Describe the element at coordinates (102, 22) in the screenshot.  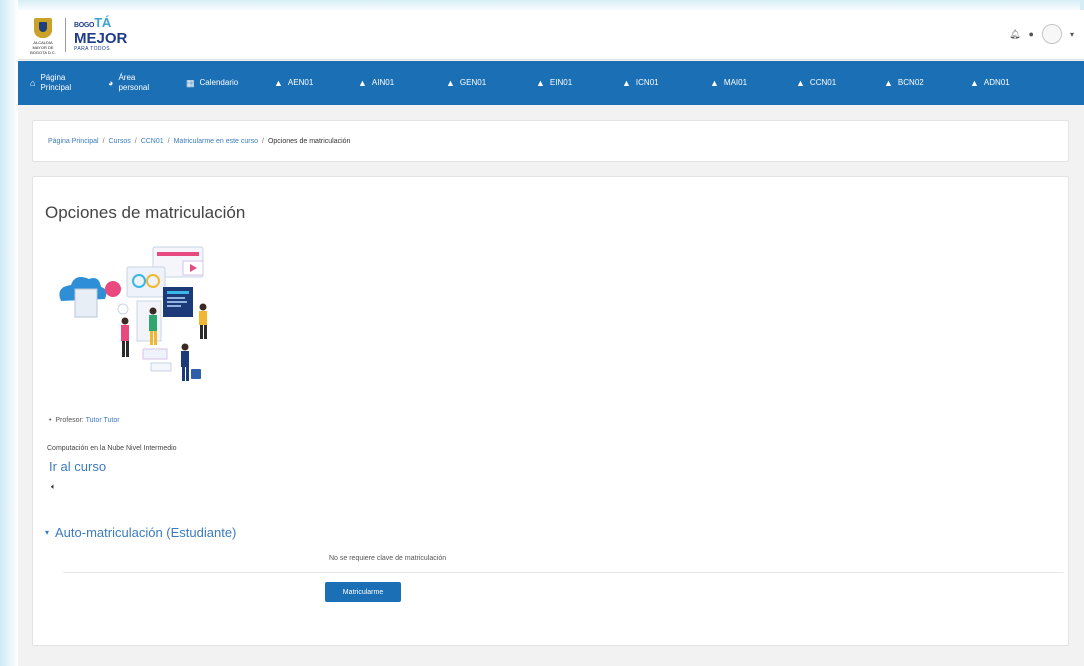
I see `brand-accent: TÁ` at that location.